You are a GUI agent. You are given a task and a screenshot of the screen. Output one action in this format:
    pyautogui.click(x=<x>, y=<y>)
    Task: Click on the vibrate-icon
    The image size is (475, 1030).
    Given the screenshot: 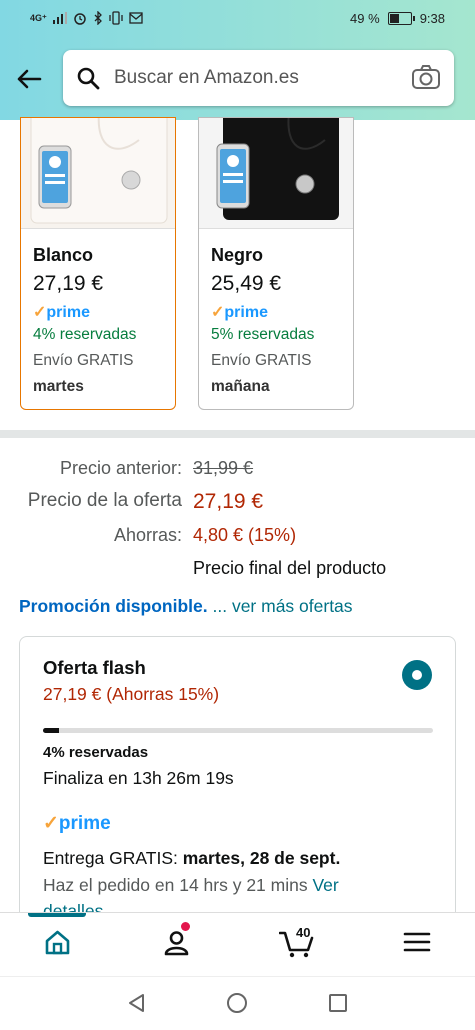 What is the action you would take?
    pyautogui.click(x=116, y=18)
    